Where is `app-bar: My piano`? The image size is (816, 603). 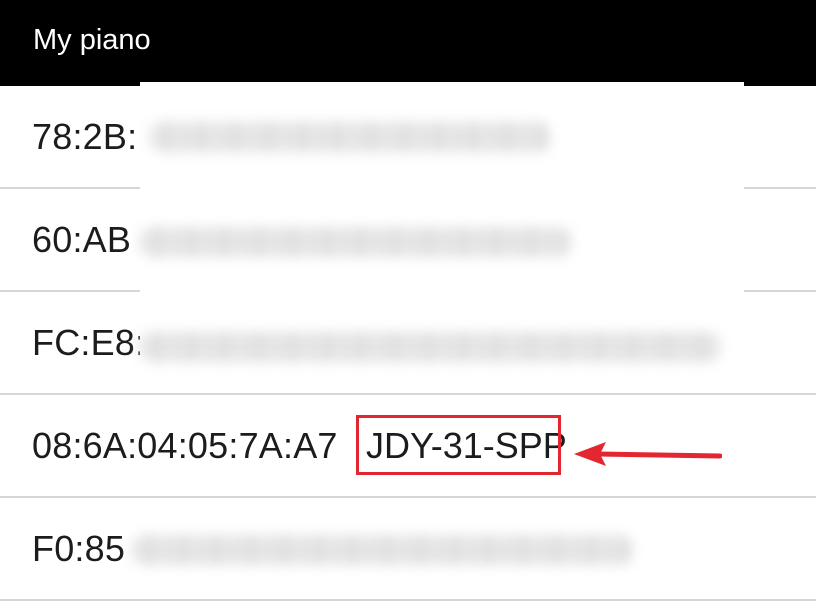 app-bar: My piano is located at coordinates (408, 43).